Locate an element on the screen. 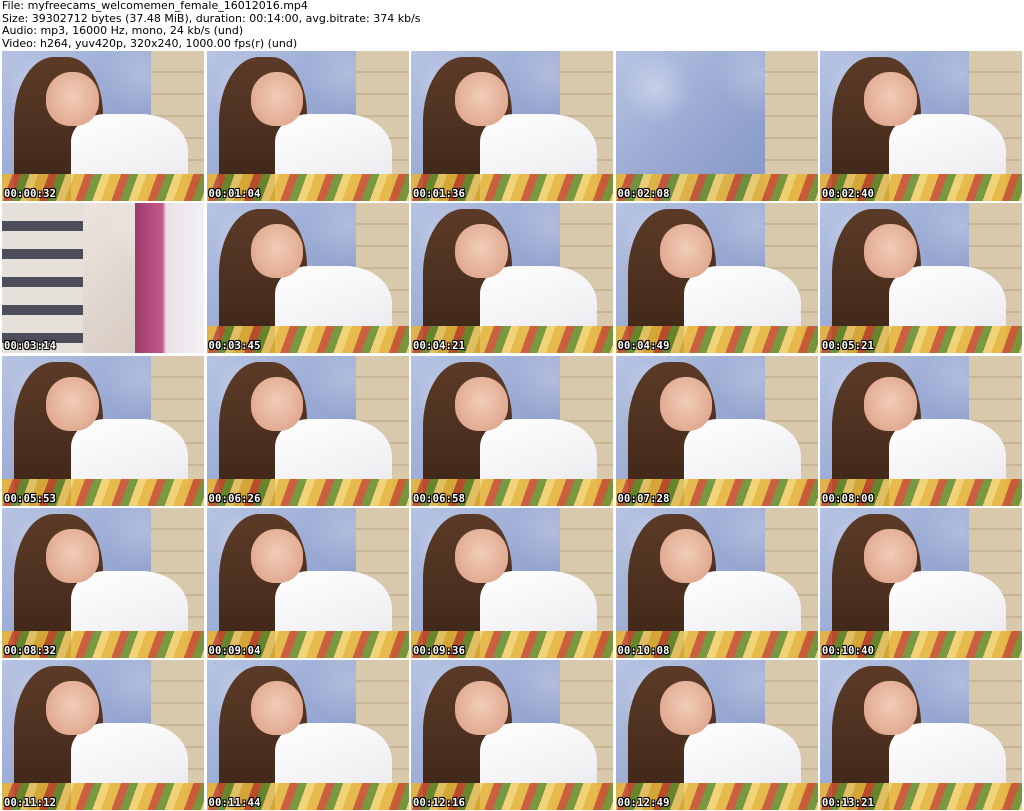  thumbnail-timestamp: 00:10:40 is located at coordinates (848, 650).